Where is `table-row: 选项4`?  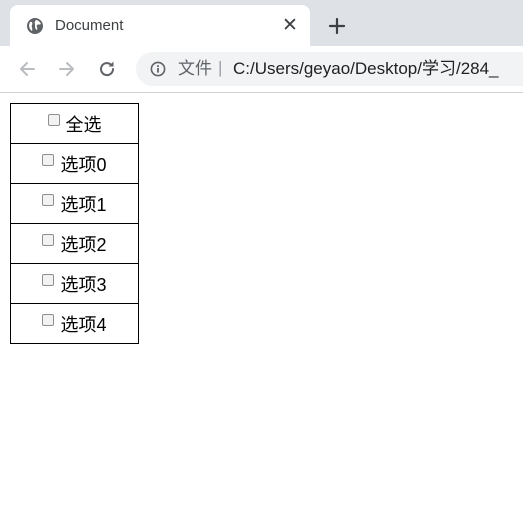
table-row: 选项4 is located at coordinates (74, 323).